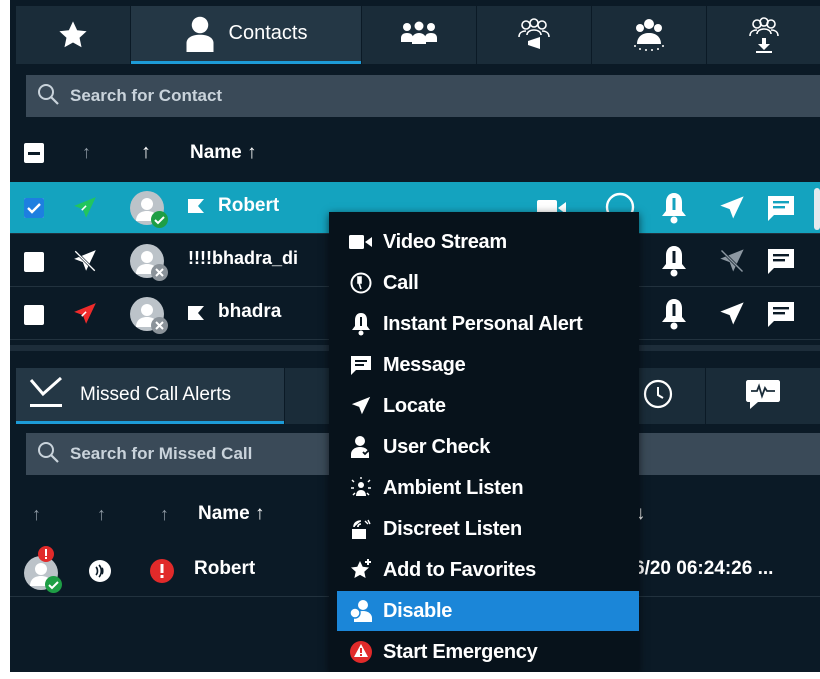 This screenshot has height=679, width=820. Describe the element at coordinates (146, 152) in the screenshot. I see `sort-avatar-icon: ↑` at that location.